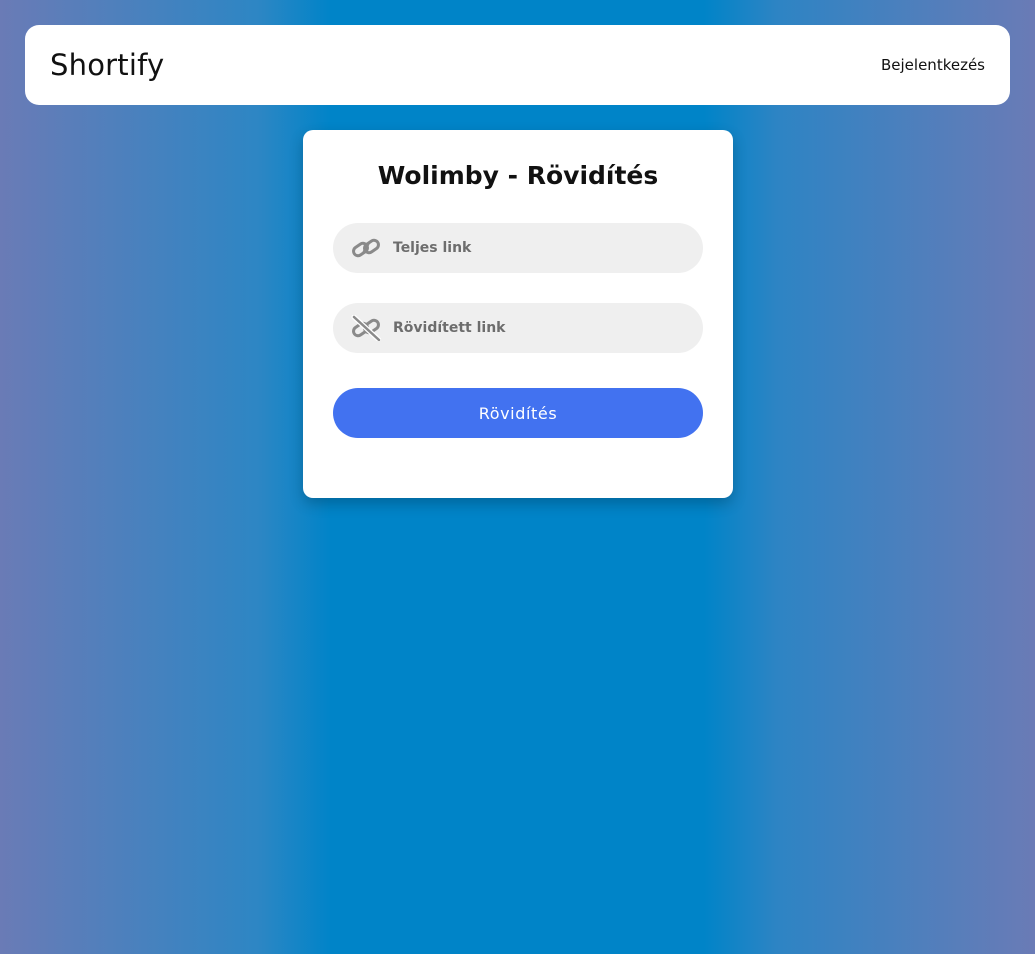  What do you see at coordinates (366, 328) in the screenshot?
I see `link-slash-icon` at bounding box center [366, 328].